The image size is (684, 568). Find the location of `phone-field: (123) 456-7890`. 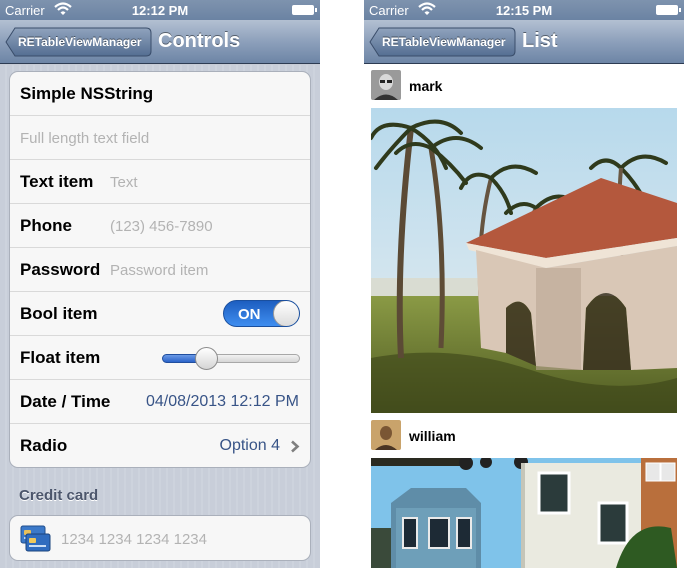

phone-field: (123) 456-7890 is located at coordinates (161, 226).